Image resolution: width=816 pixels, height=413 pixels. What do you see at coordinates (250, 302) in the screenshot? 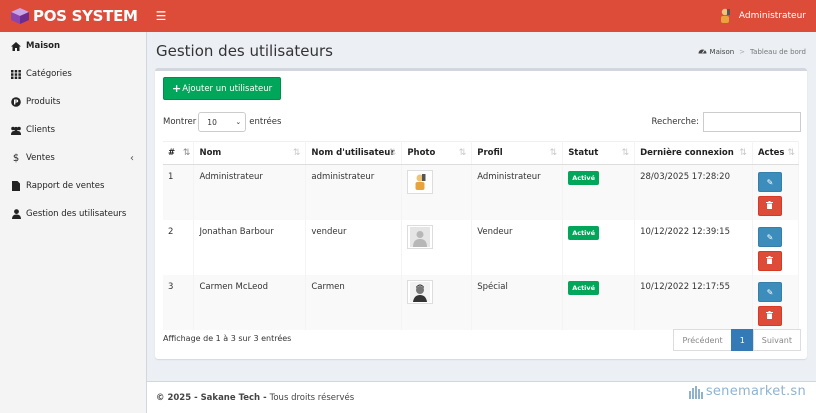
I see `cell-name: Carmen McLeod` at bounding box center [250, 302].